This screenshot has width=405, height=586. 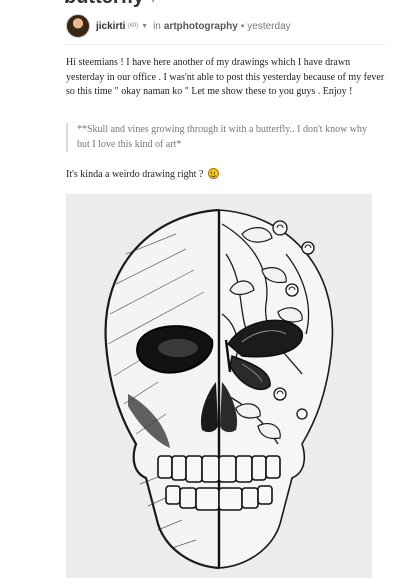 What do you see at coordinates (78, 26) in the screenshot?
I see `user-avatar-icon` at bounding box center [78, 26].